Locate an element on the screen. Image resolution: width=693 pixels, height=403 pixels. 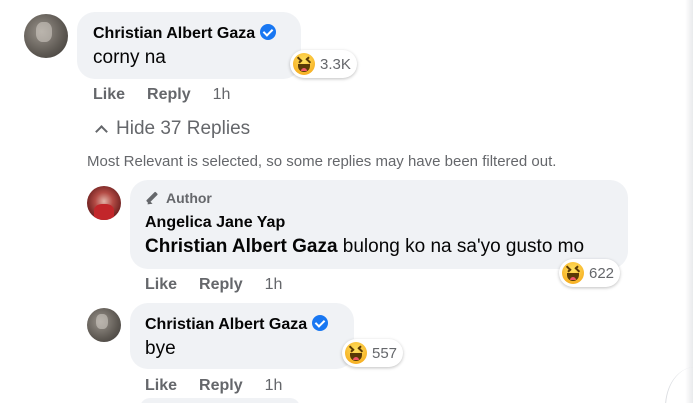
reply-text: bye is located at coordinates (160, 348).